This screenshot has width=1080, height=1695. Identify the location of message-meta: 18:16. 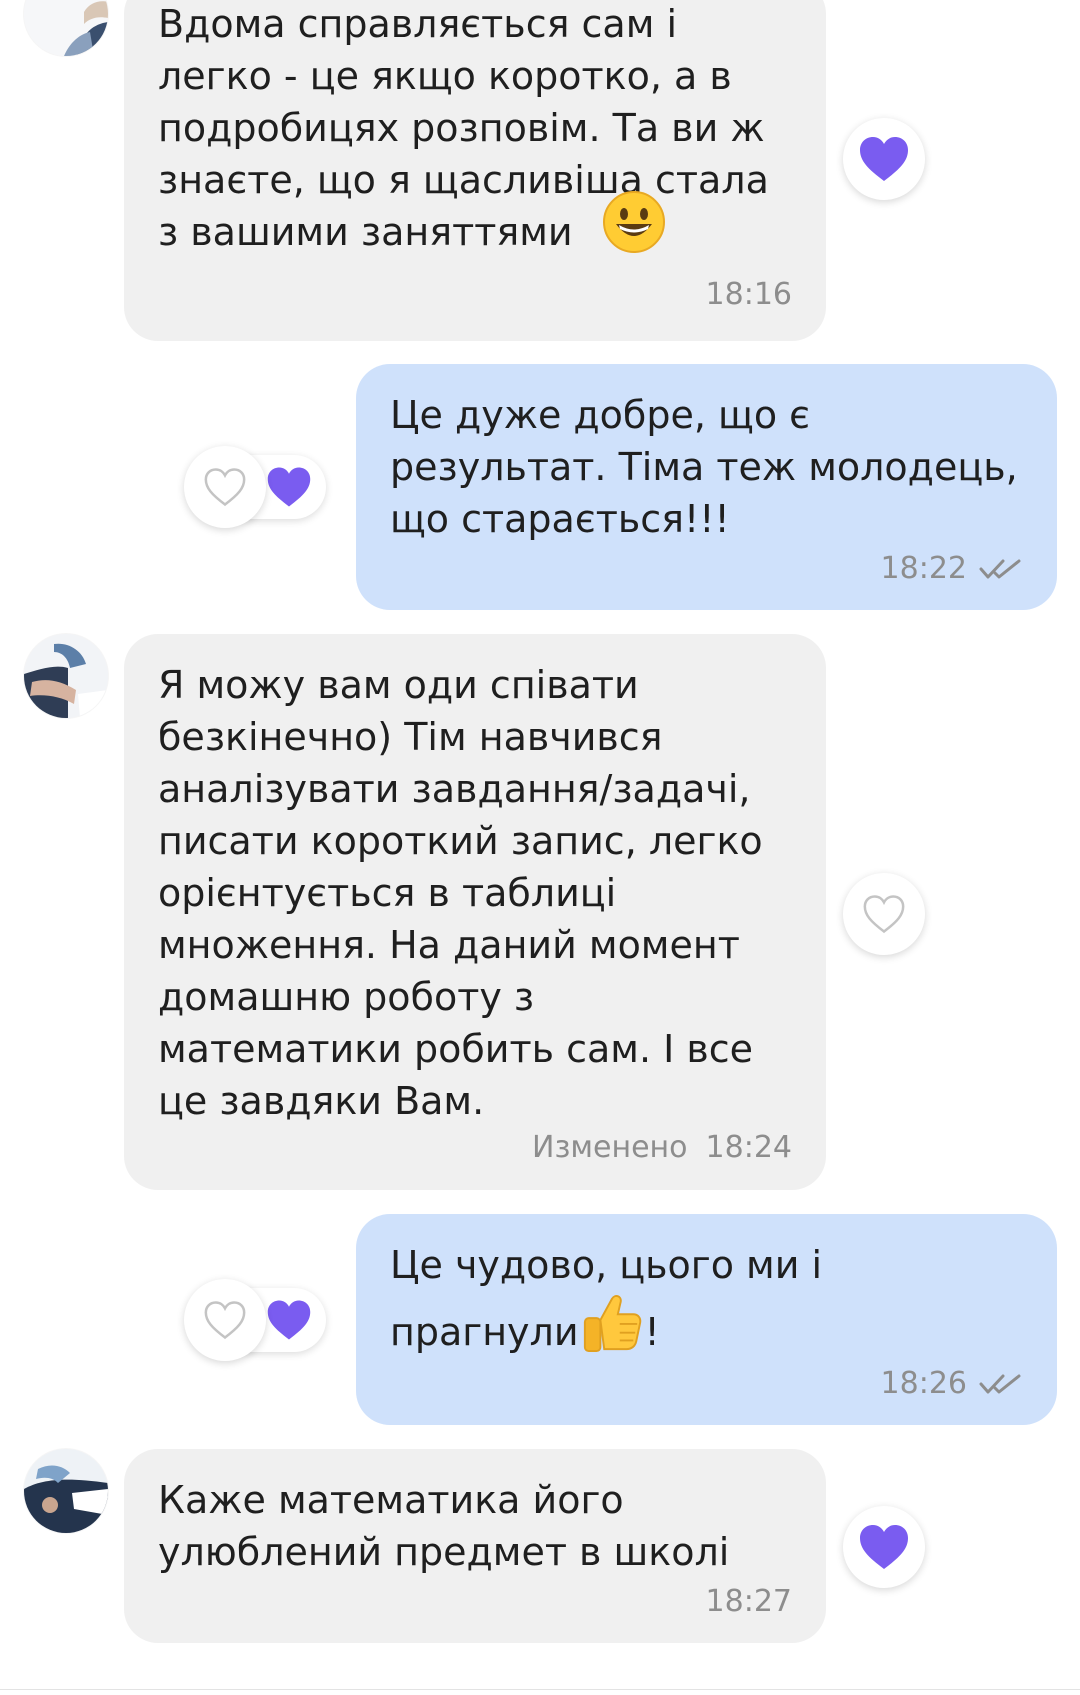
(749, 295).